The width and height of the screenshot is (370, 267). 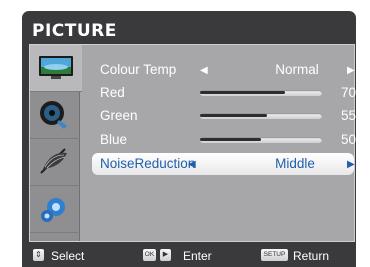 I want to click on red-slider-fill, so click(x=243, y=92).